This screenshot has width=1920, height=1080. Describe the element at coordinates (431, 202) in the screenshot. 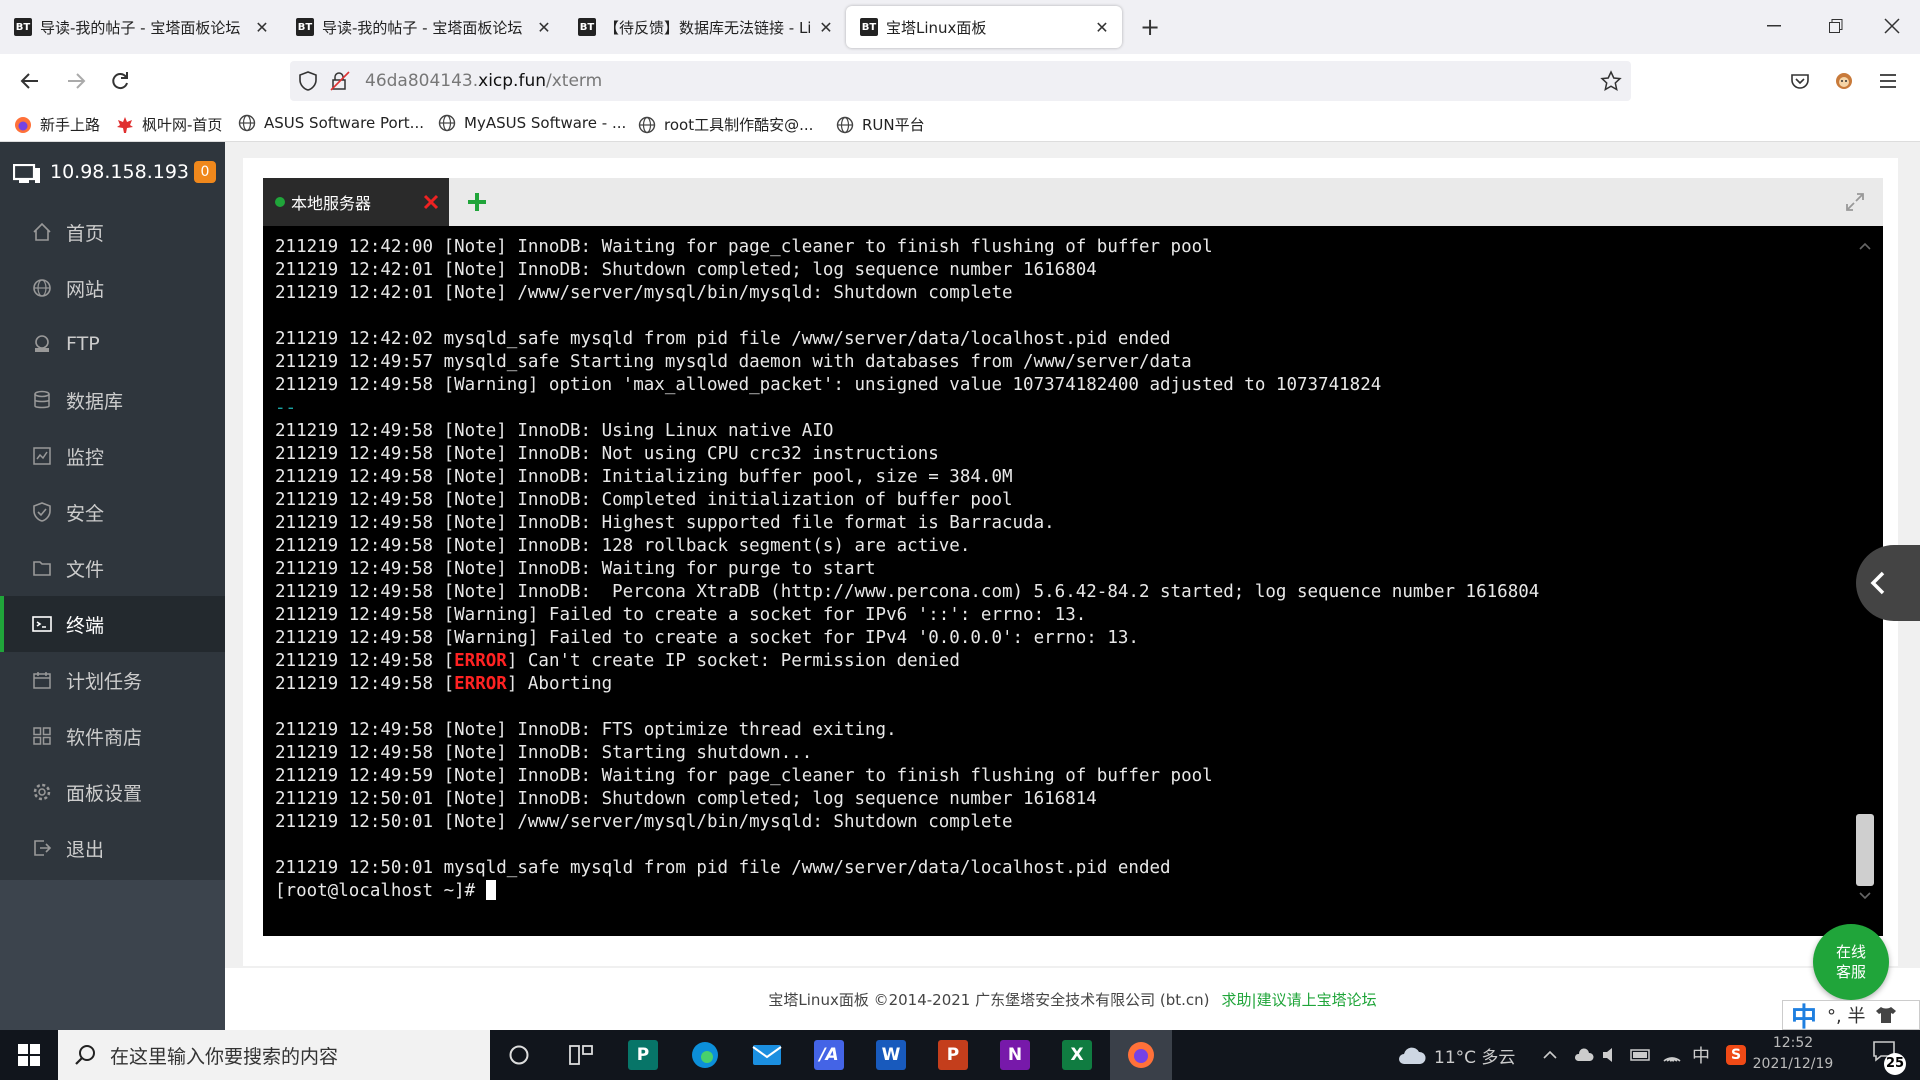

I see `close-terminal-tab-icon` at that location.